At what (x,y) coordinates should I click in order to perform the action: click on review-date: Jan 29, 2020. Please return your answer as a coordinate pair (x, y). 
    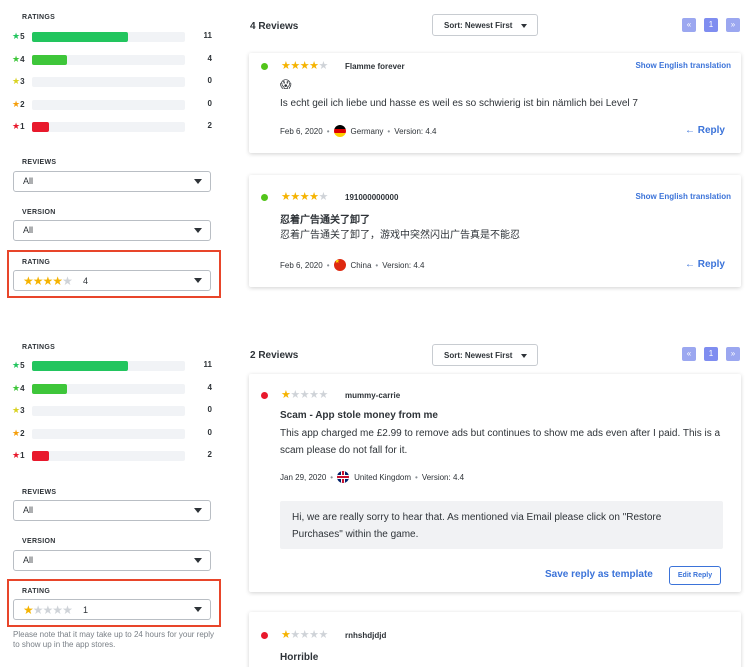
    Looking at the image, I should click on (303, 477).